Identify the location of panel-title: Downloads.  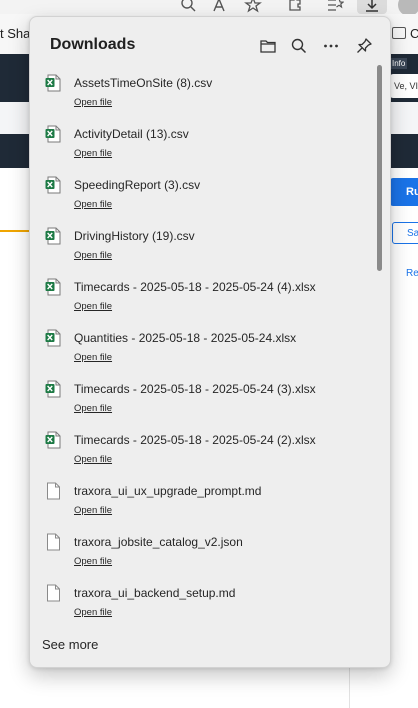
(93, 44).